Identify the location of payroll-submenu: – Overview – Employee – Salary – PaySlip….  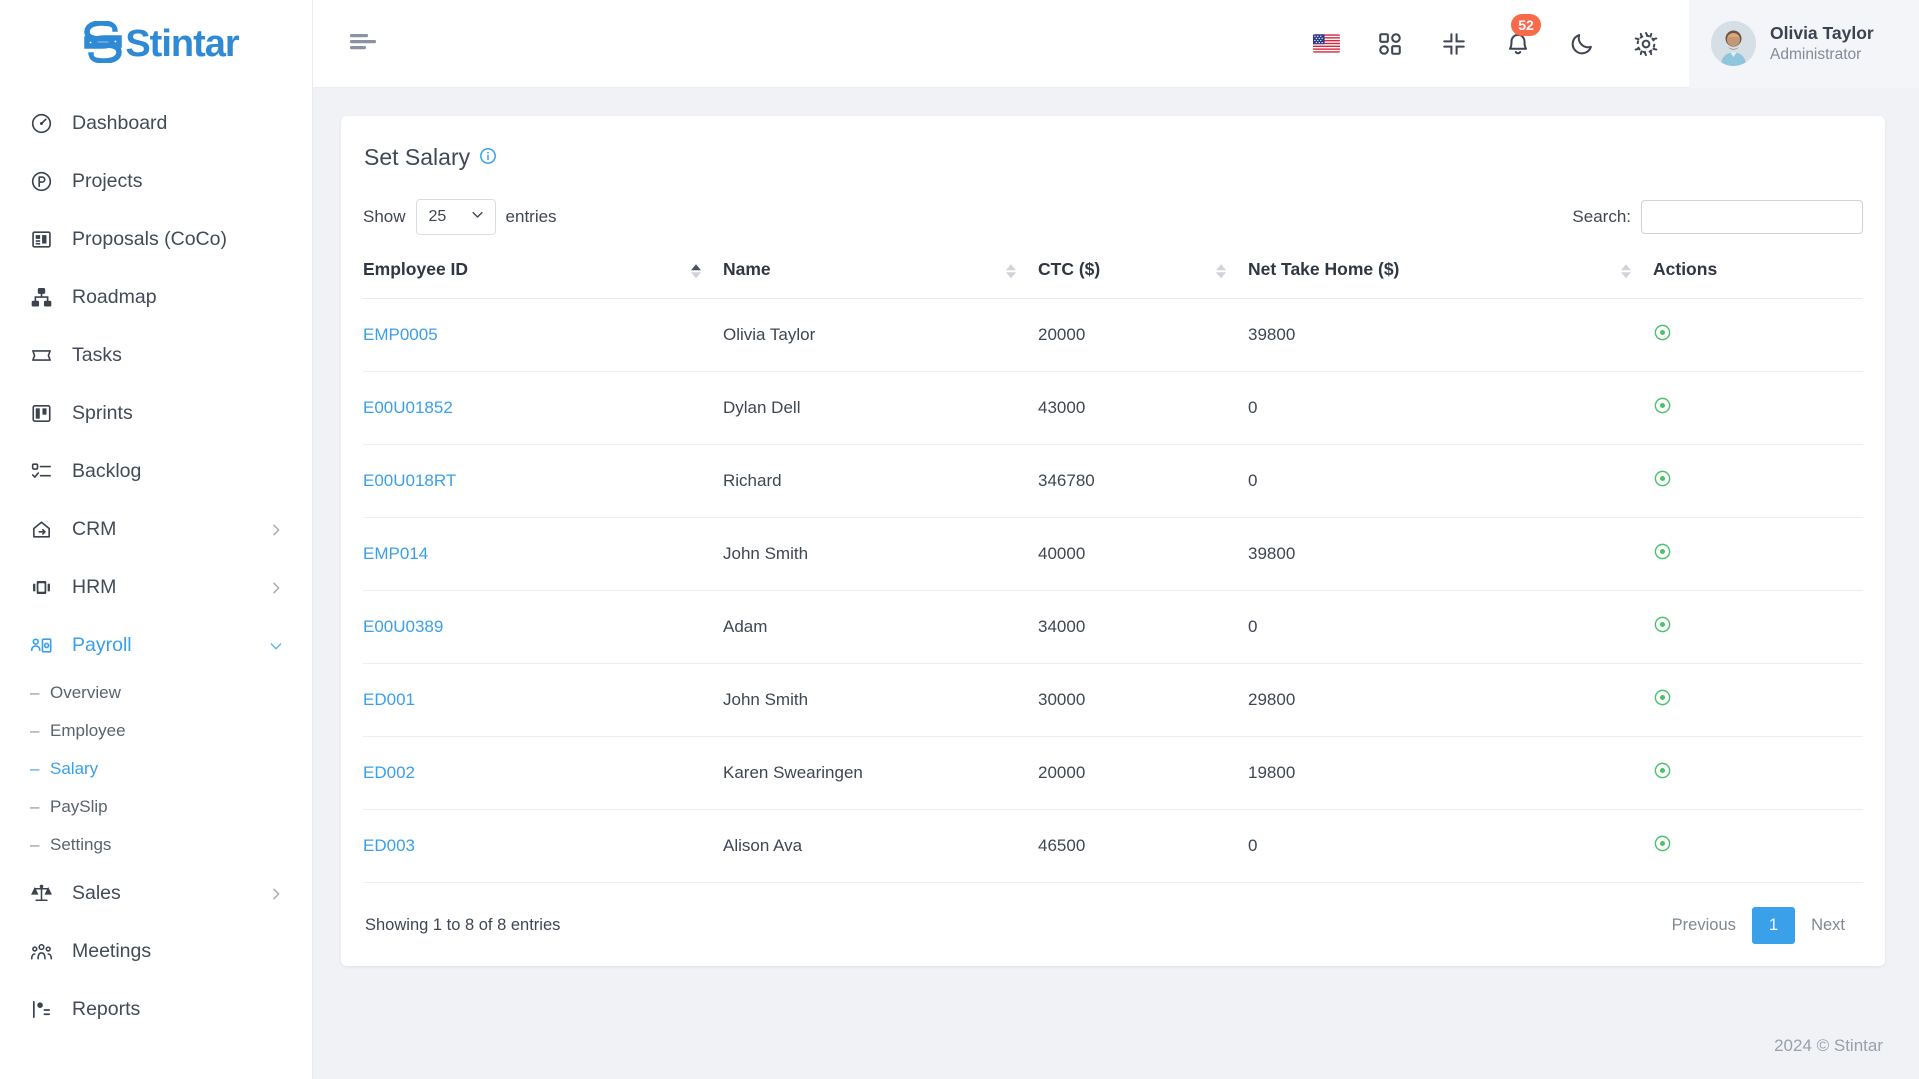
(156, 769).